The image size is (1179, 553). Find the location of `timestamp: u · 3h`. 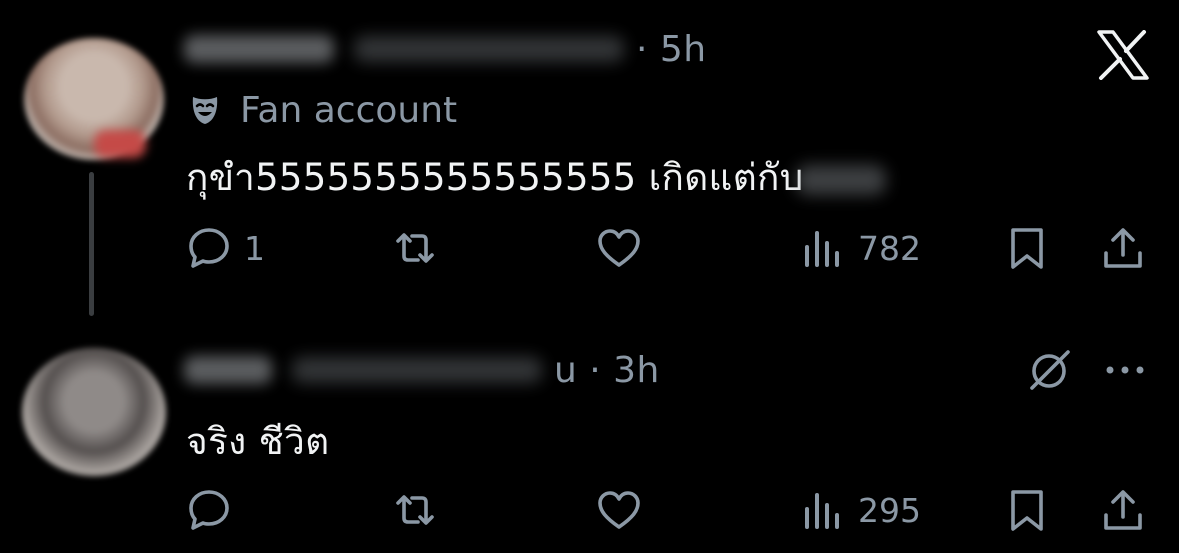

timestamp: u · 3h is located at coordinates (607, 370).